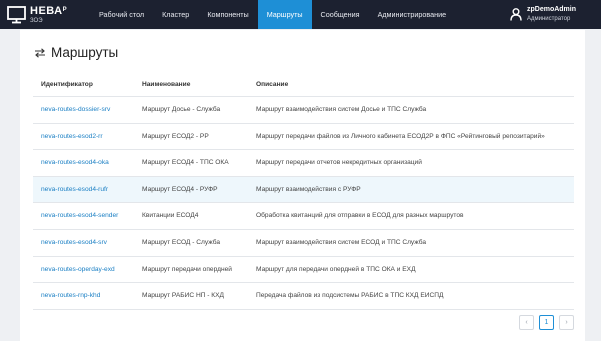 The width and height of the screenshot is (601, 341). Describe the element at coordinates (74, 243) in the screenshot. I see `route-id-link: neva-routes-esod4-srv` at that location.